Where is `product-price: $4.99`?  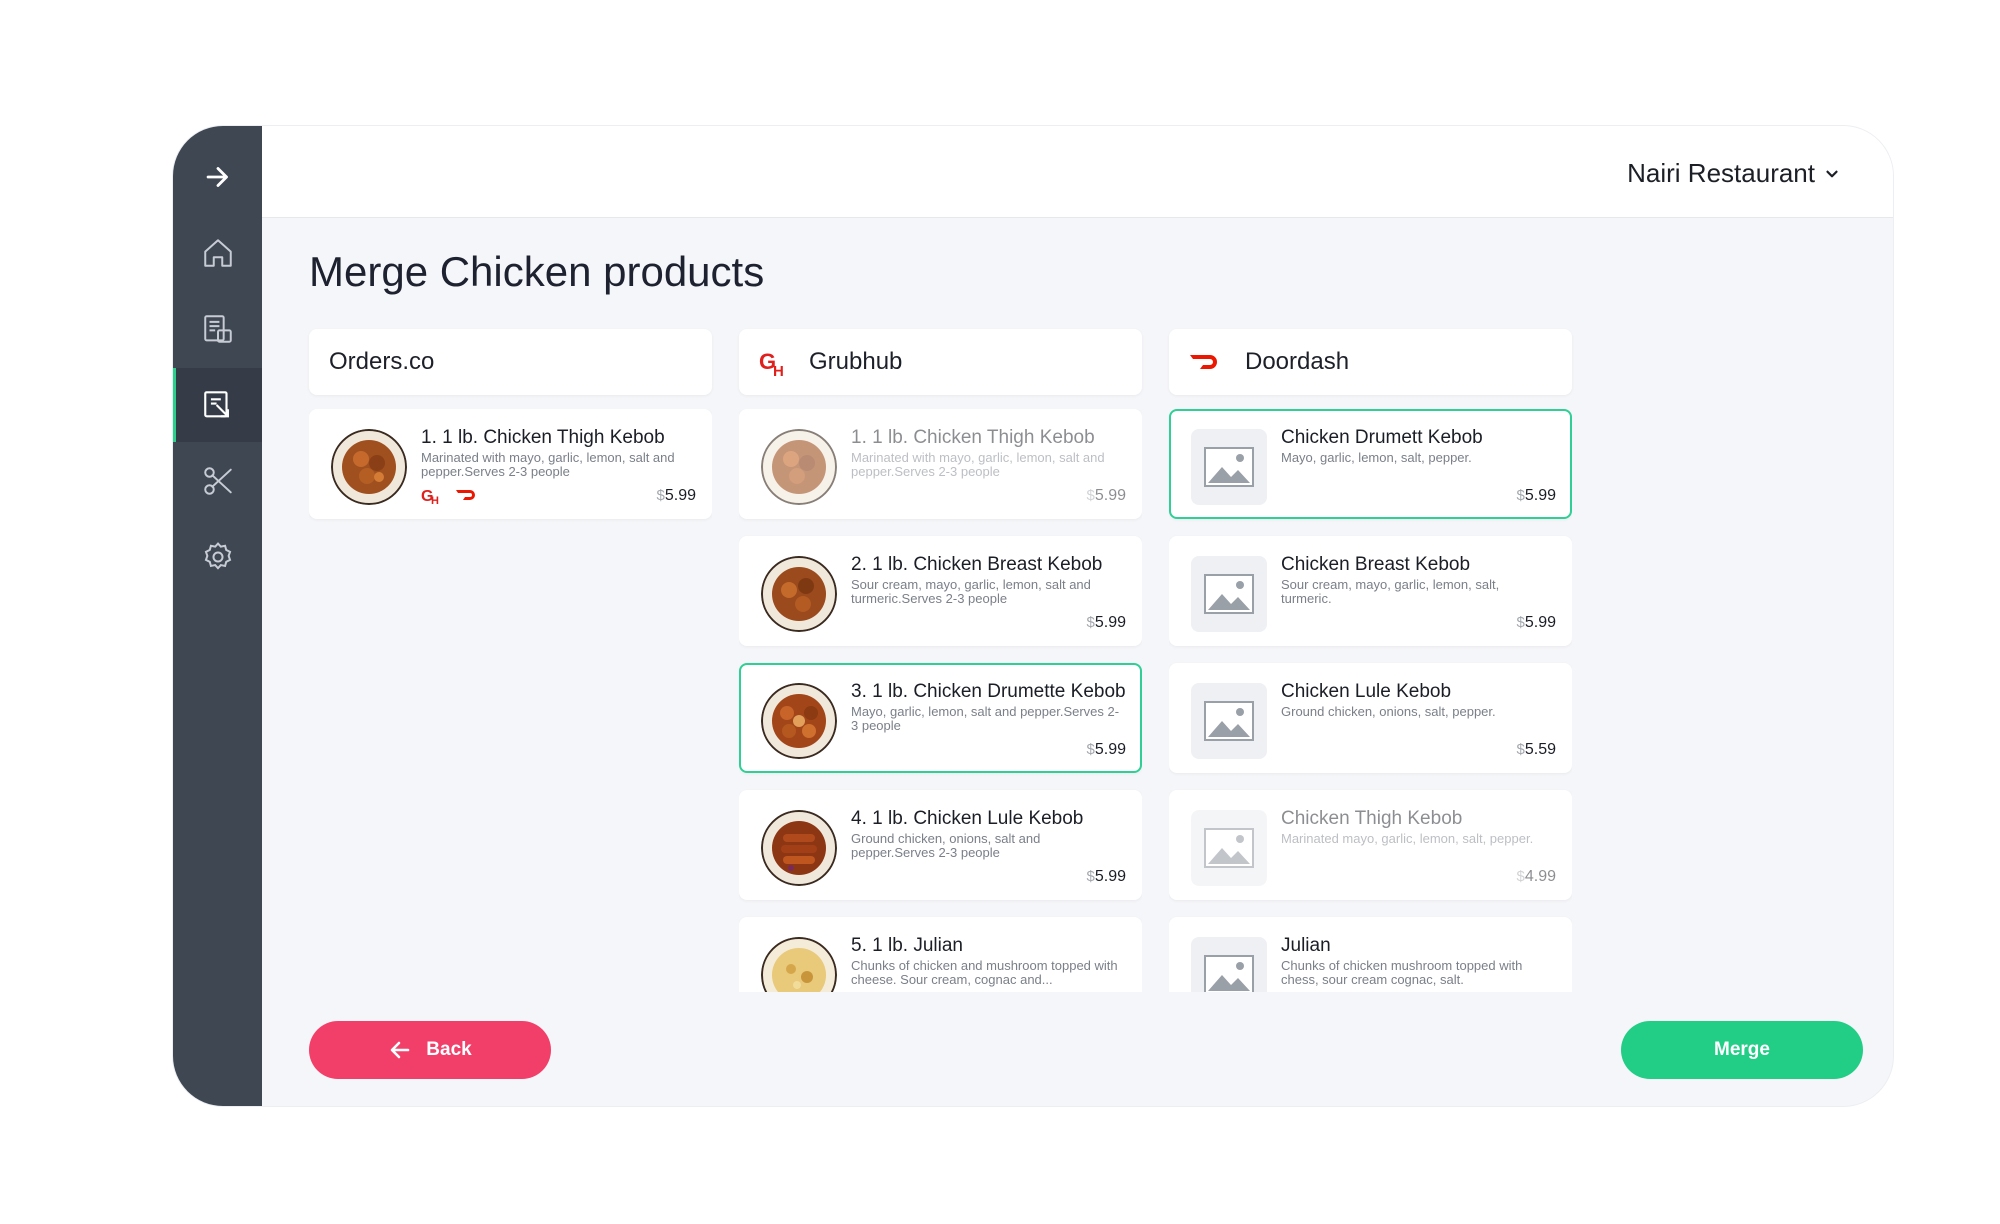 product-price: $4.99 is located at coordinates (1536, 876).